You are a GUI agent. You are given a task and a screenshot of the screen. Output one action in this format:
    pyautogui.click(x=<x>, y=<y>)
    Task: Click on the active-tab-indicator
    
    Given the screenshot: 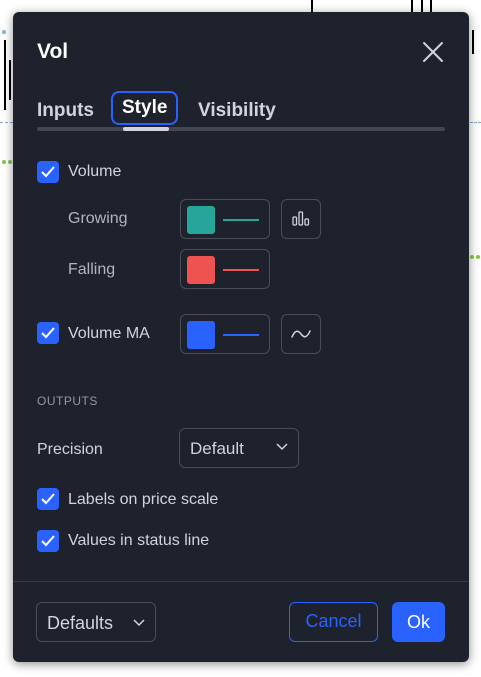 What is the action you would take?
    pyautogui.click(x=146, y=129)
    